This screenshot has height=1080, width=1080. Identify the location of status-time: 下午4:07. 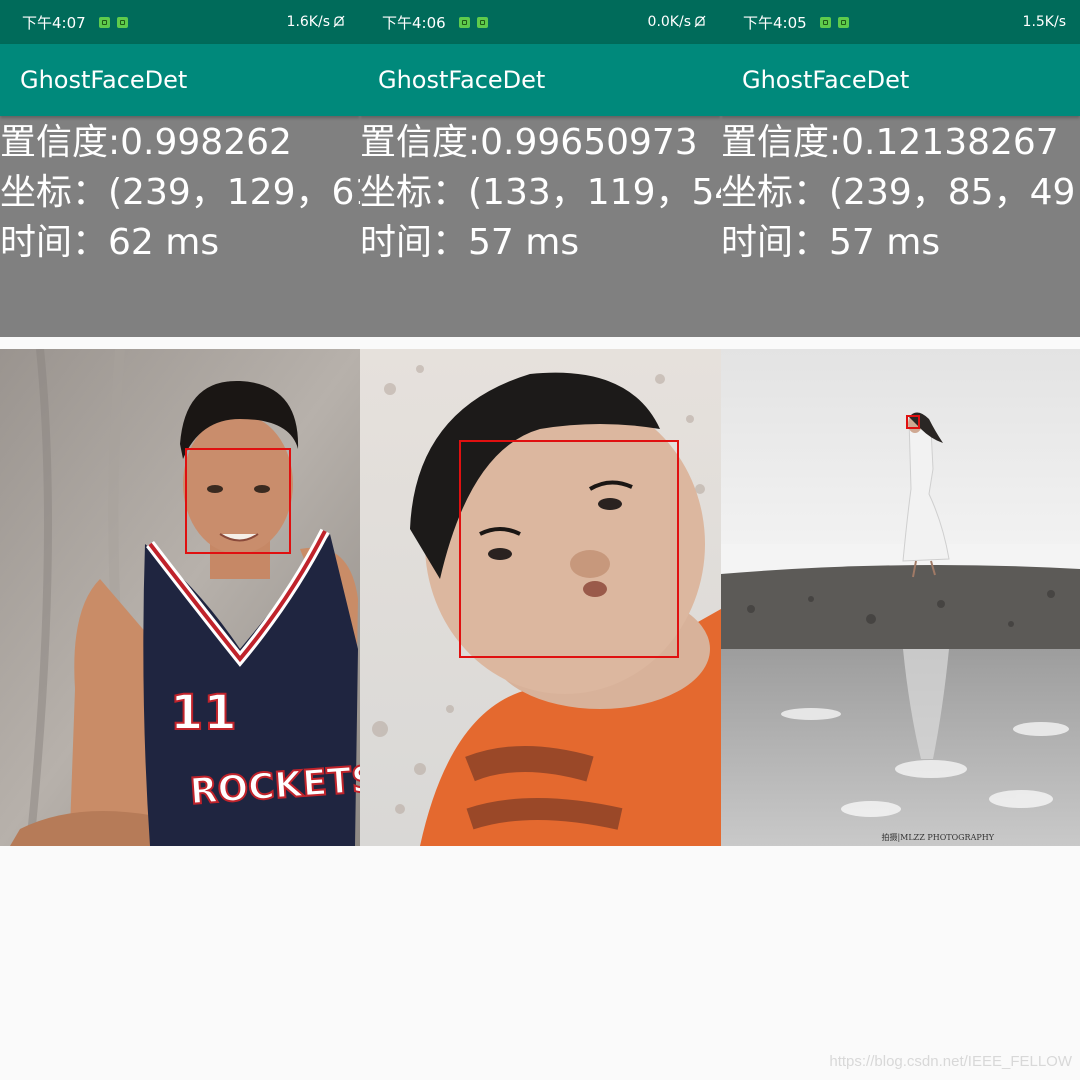
(54, 22).